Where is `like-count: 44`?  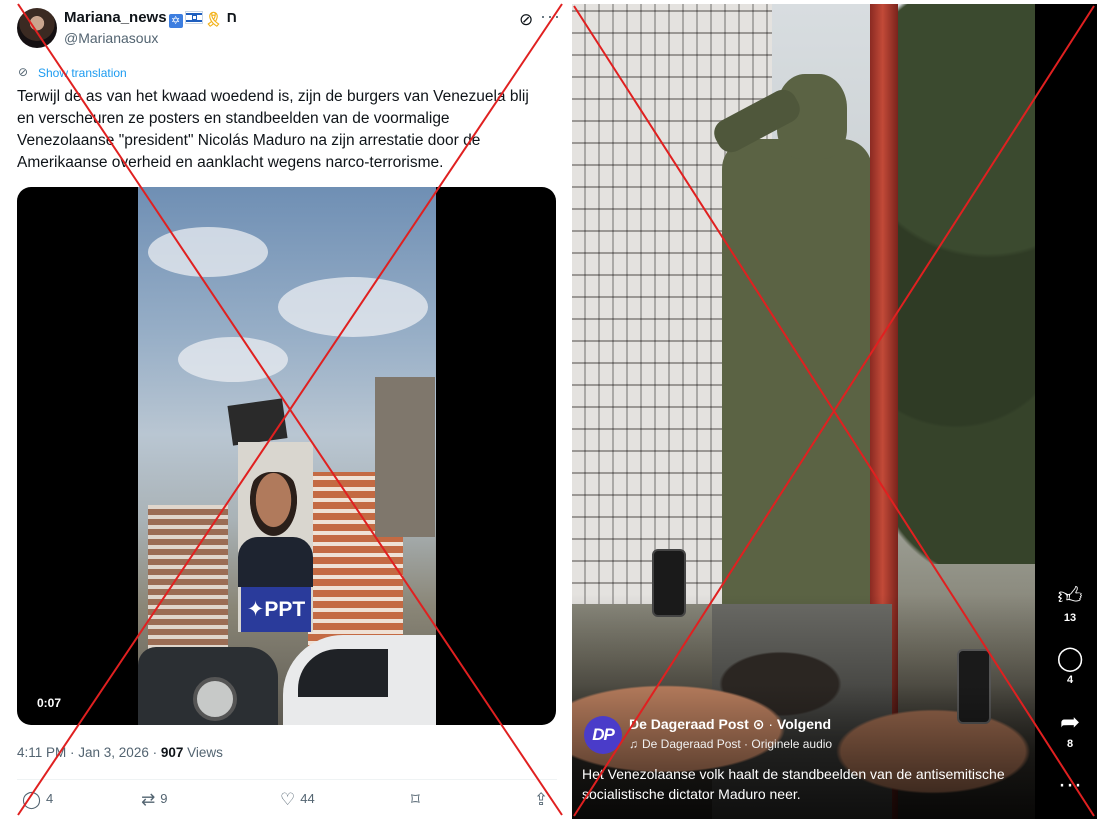
like-count: 44 is located at coordinates (307, 798).